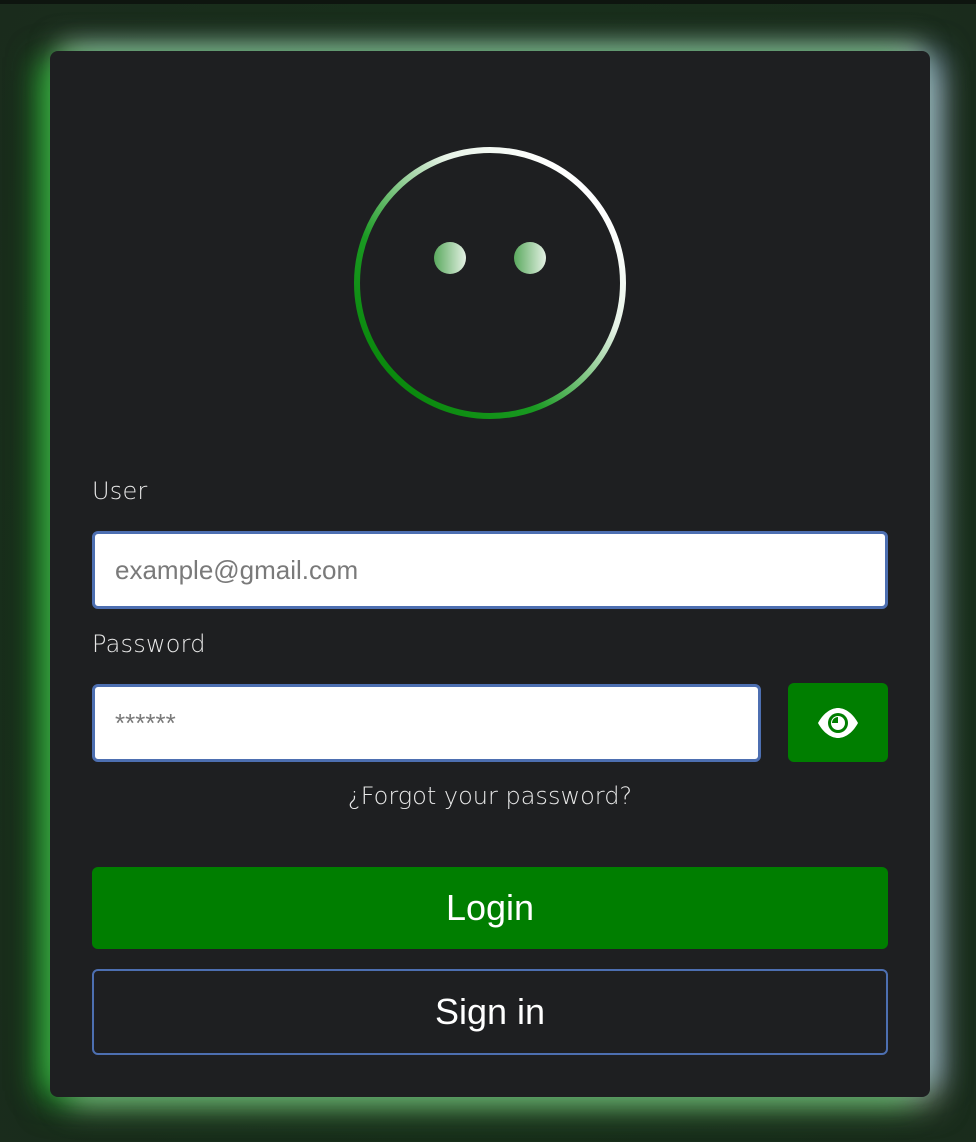 The width and height of the screenshot is (976, 1142). I want to click on password-input, so click(426, 723).